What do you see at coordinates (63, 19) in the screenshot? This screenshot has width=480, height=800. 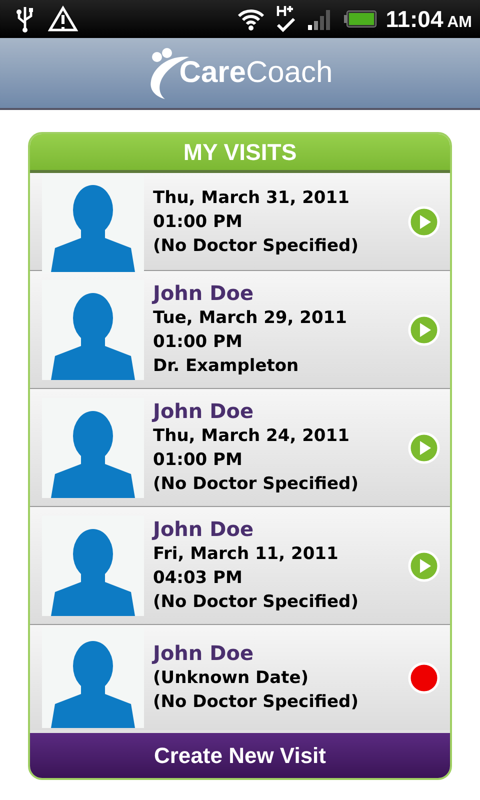 I see `warning-icon` at bounding box center [63, 19].